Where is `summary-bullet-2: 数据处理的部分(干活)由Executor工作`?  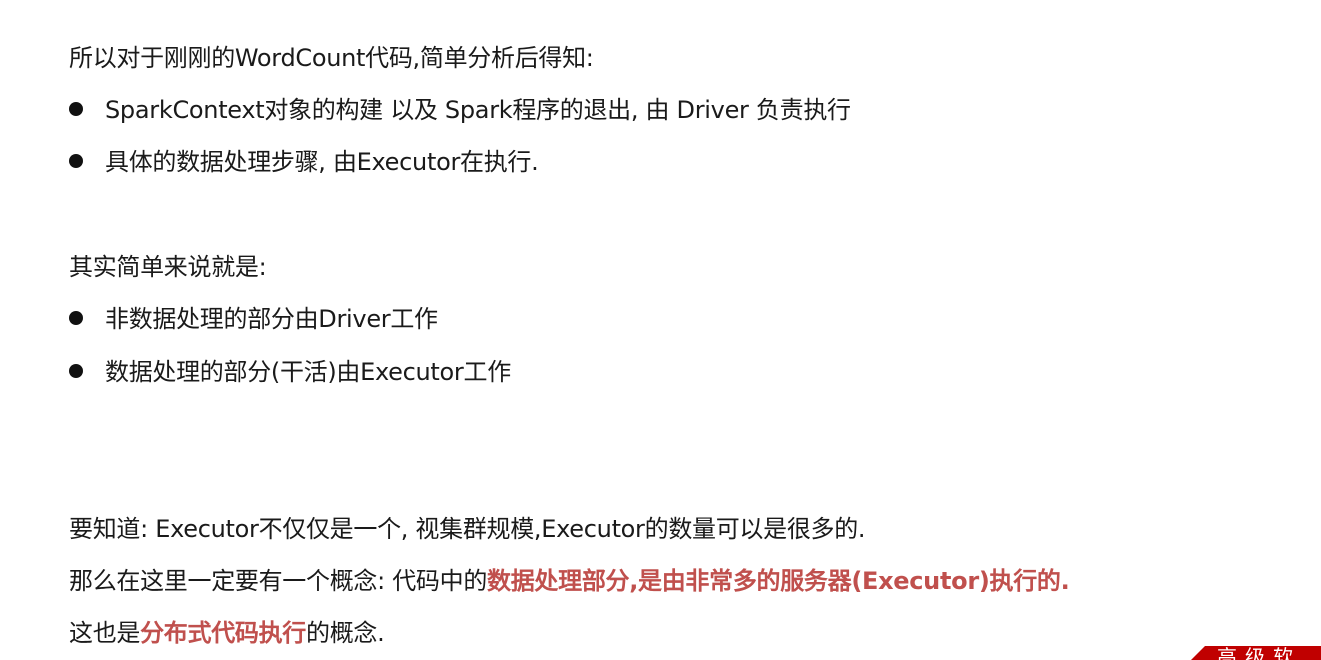
summary-bullet-2: 数据处理的部分(干活)由Executor工作 is located at coordinates (290, 372).